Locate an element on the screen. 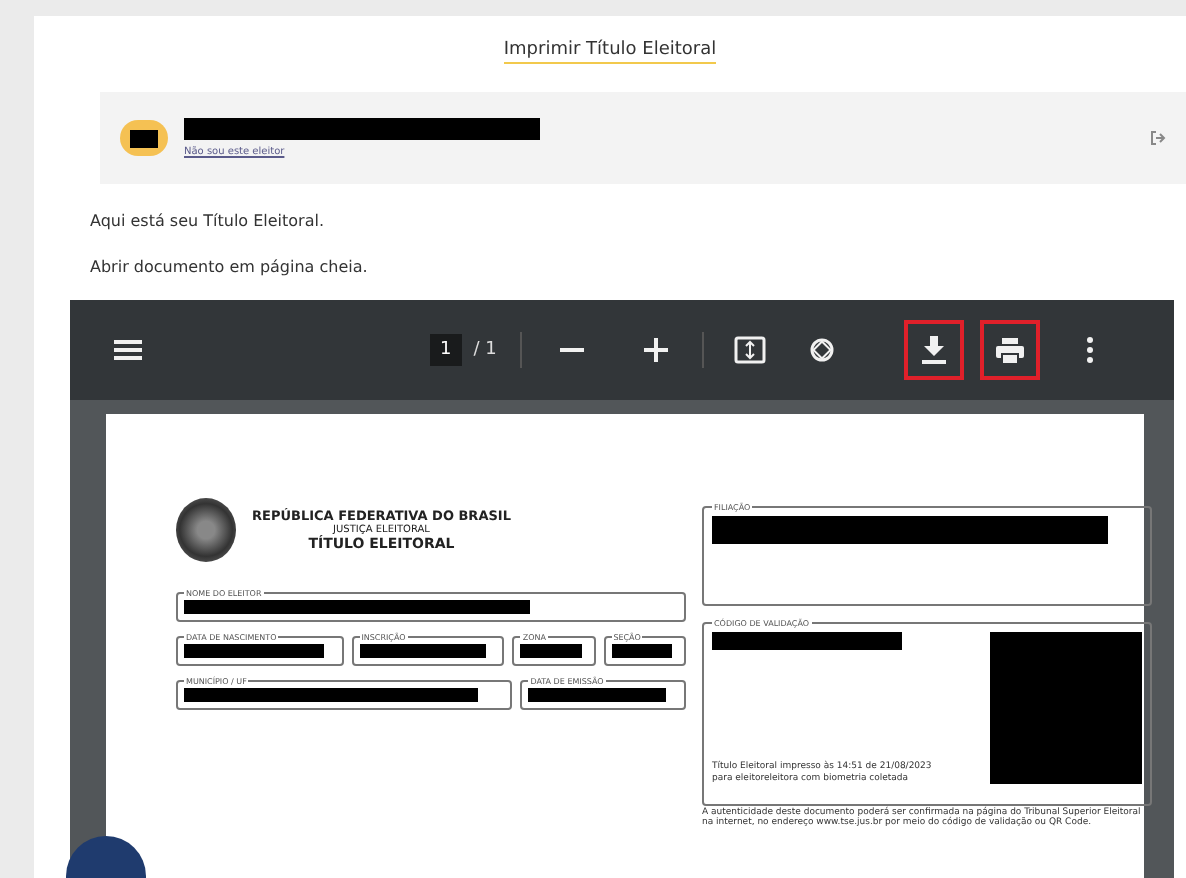  page-title: Imprimir Título Eleitoral is located at coordinates (610, 52).